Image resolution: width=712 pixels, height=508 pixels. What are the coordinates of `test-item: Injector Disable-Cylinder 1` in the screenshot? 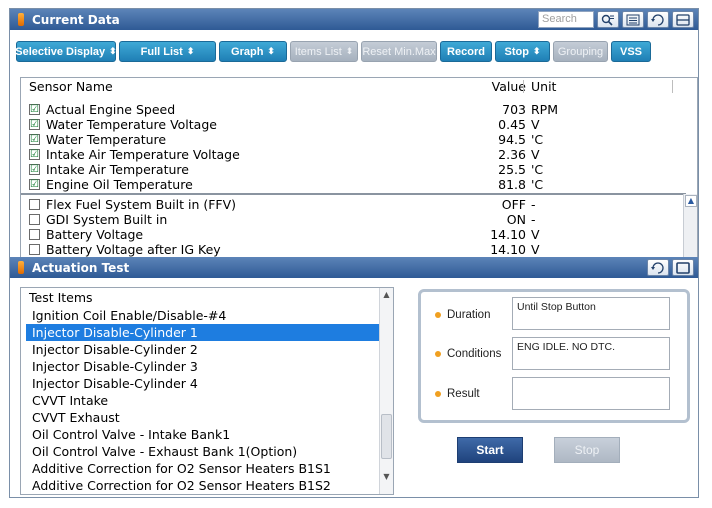 It's located at (204, 332).